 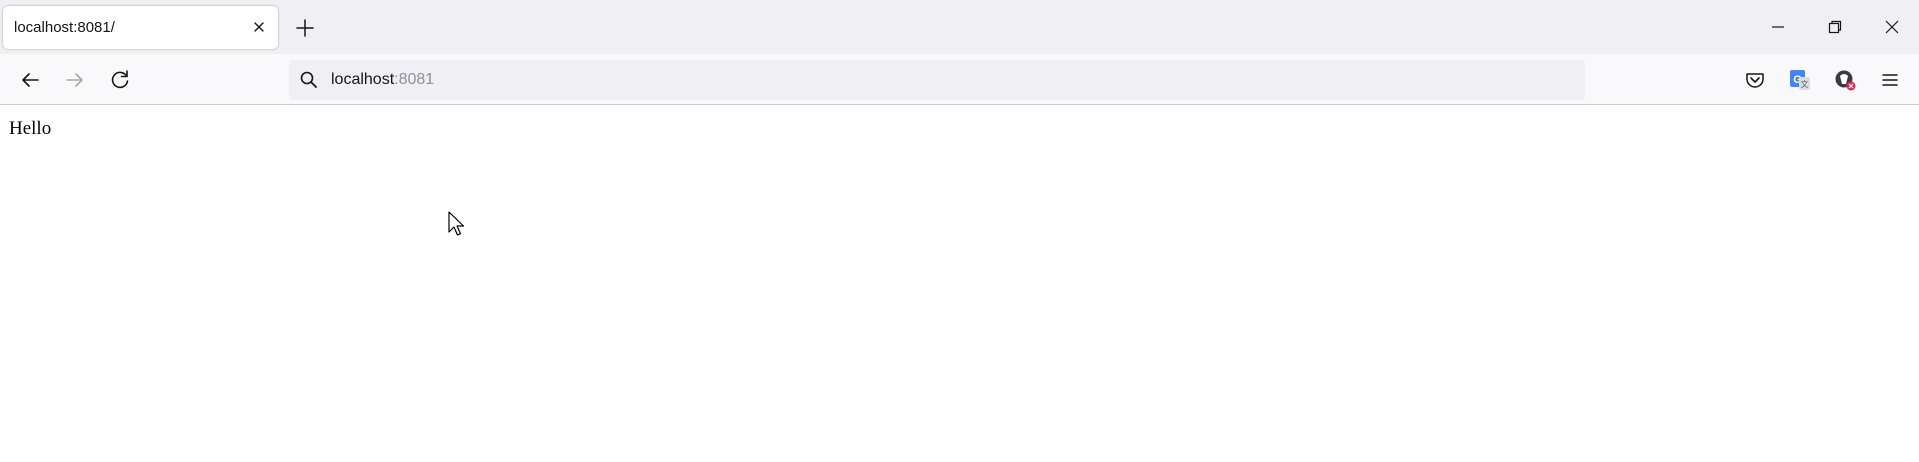 I want to click on close-window-icon, so click(x=1892, y=27).